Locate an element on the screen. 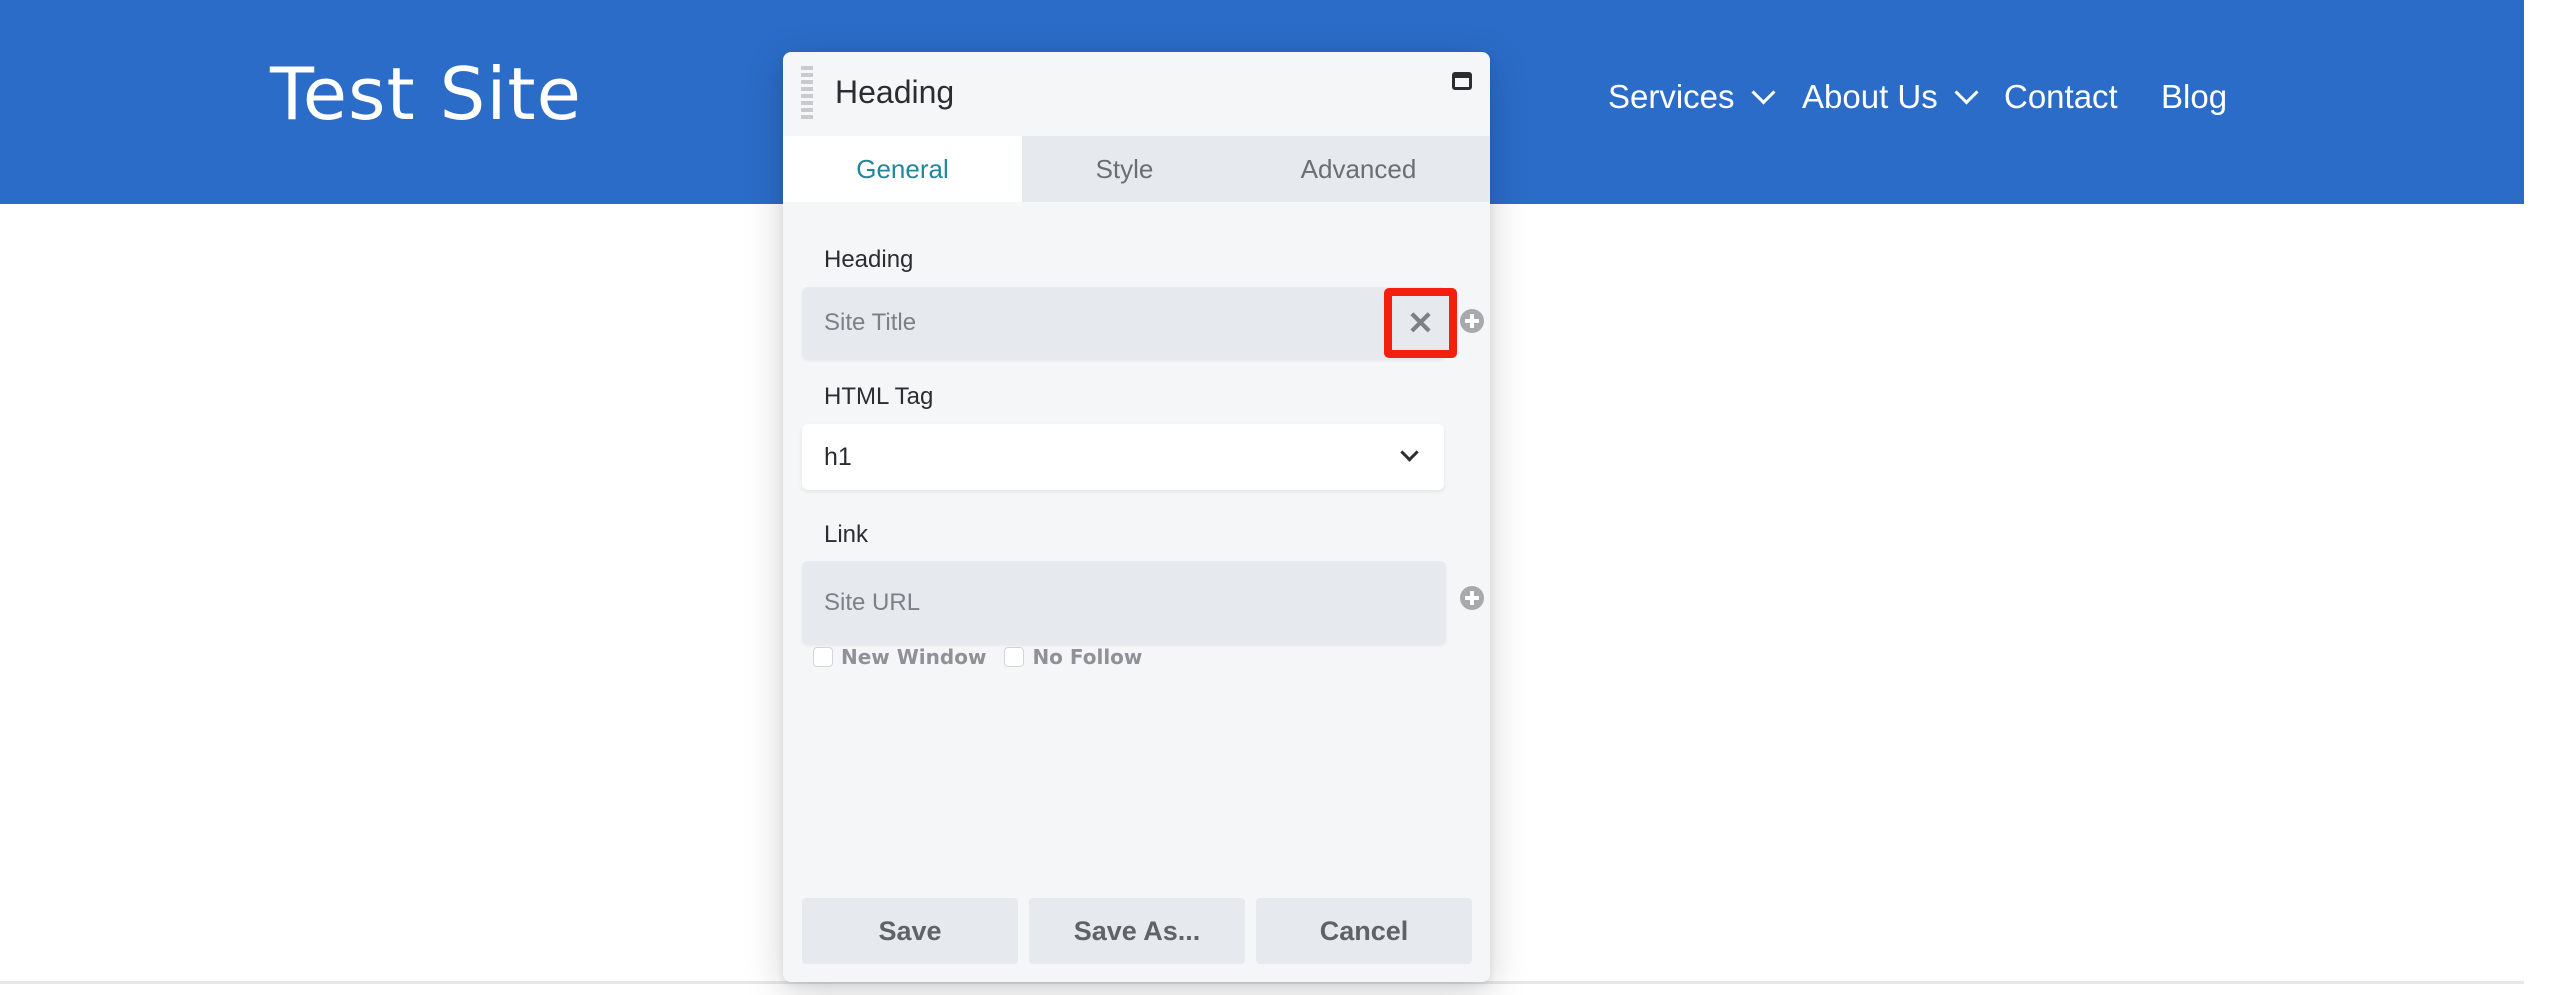 This screenshot has height=995, width=2560. dialog-header: Heading is located at coordinates (1136, 94).